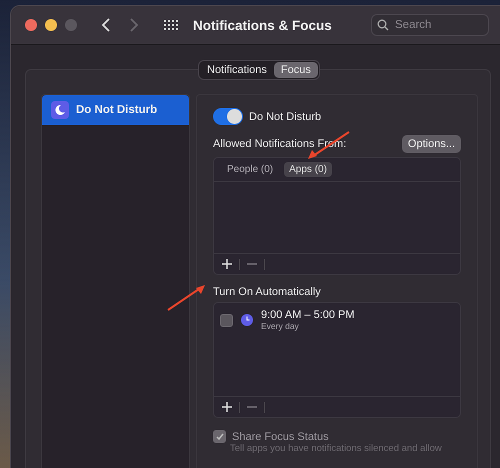  I want to click on annotation-arrow, so click(187, 297).